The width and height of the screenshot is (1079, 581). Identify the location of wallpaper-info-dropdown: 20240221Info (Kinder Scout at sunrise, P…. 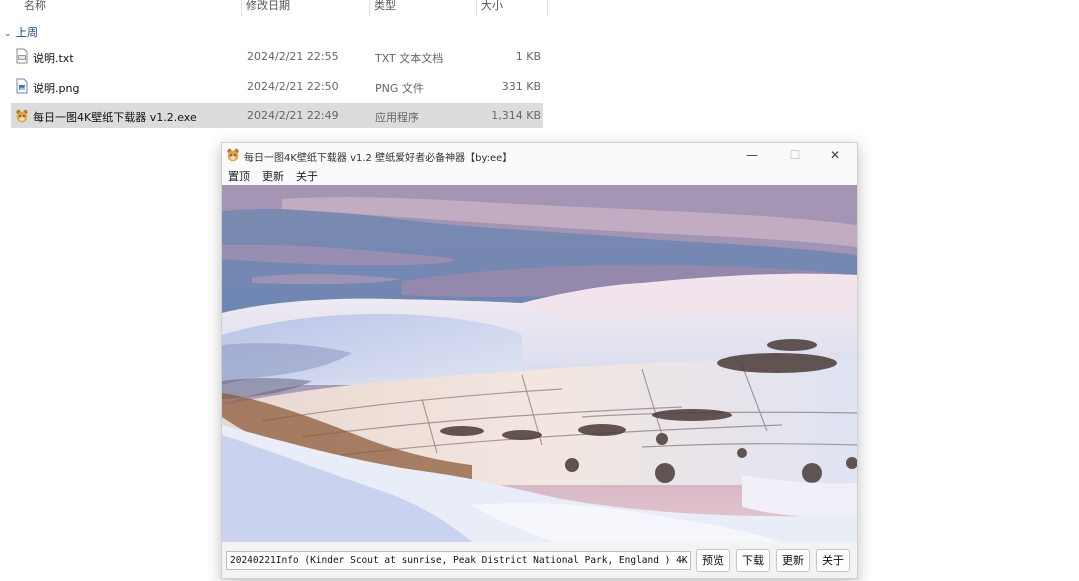
(458, 560).